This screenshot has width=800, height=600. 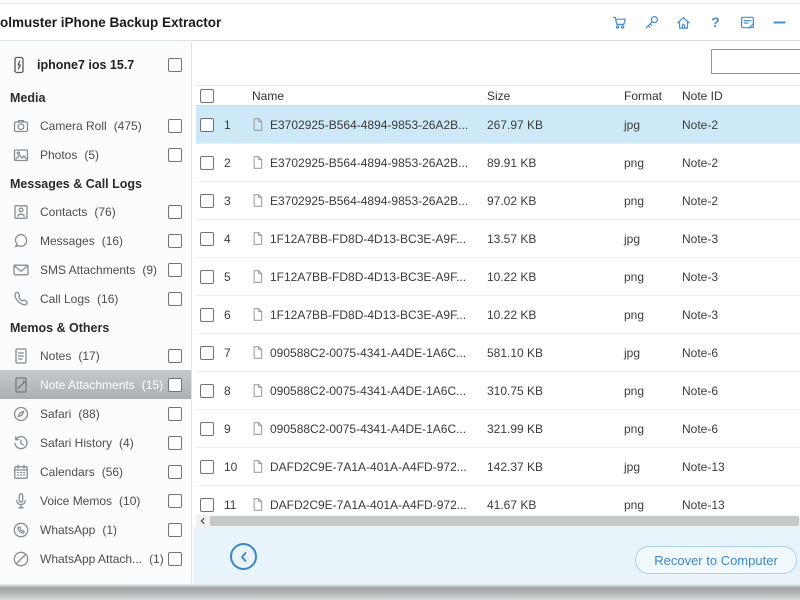 I want to click on phone-icon, so click(x=19, y=65).